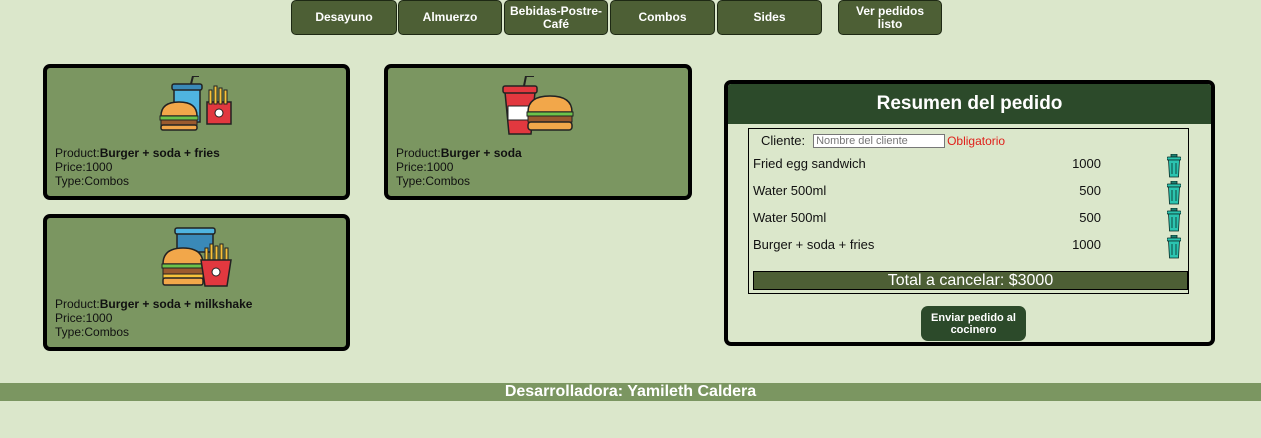 Image resolution: width=1261 pixels, height=438 pixels. What do you see at coordinates (630, 392) in the screenshot?
I see `footer-credit: Desarrolladora: Yamileth Caldera` at bounding box center [630, 392].